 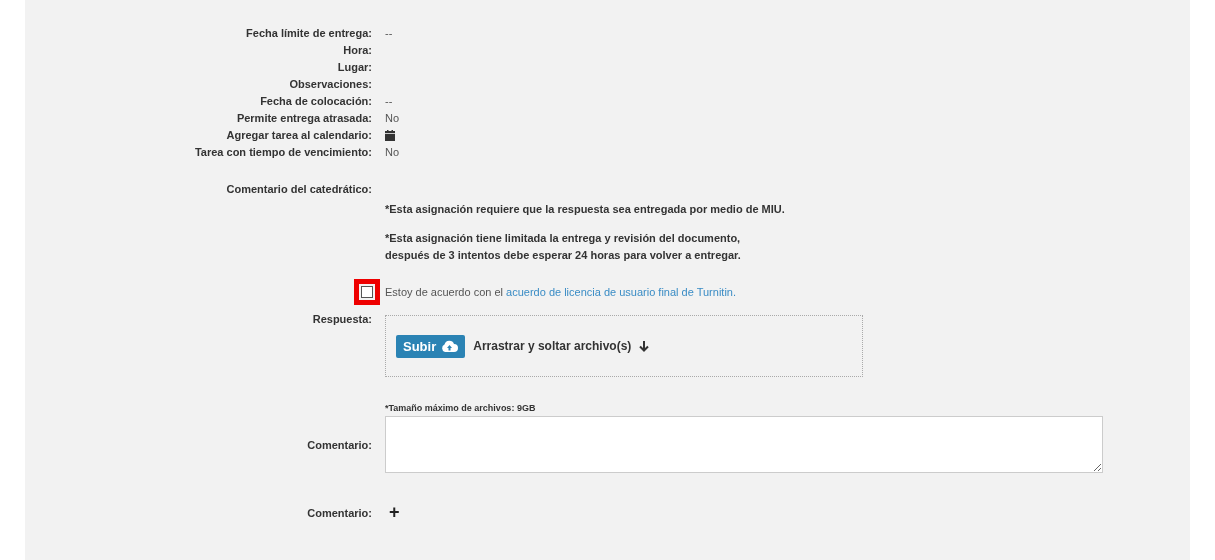 I want to click on field-label: Comentario del catedrático:, so click(x=298, y=189).